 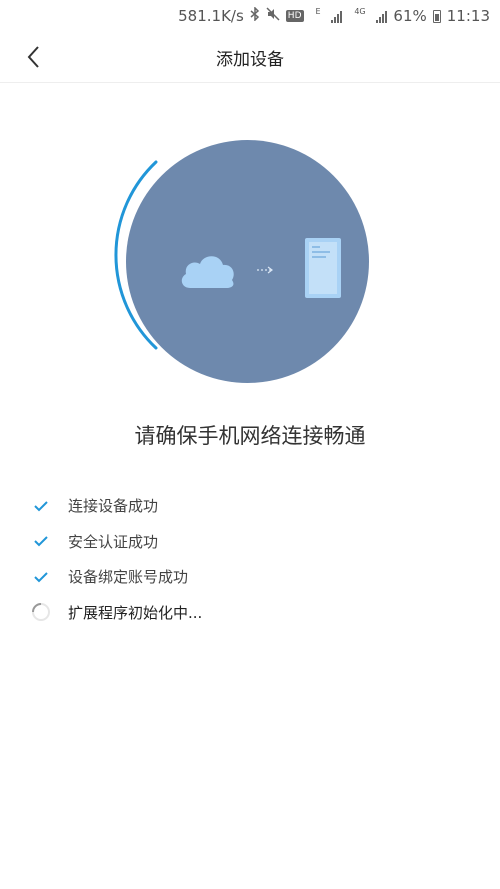 What do you see at coordinates (255, 15) in the screenshot?
I see `bluetooth-icon` at bounding box center [255, 15].